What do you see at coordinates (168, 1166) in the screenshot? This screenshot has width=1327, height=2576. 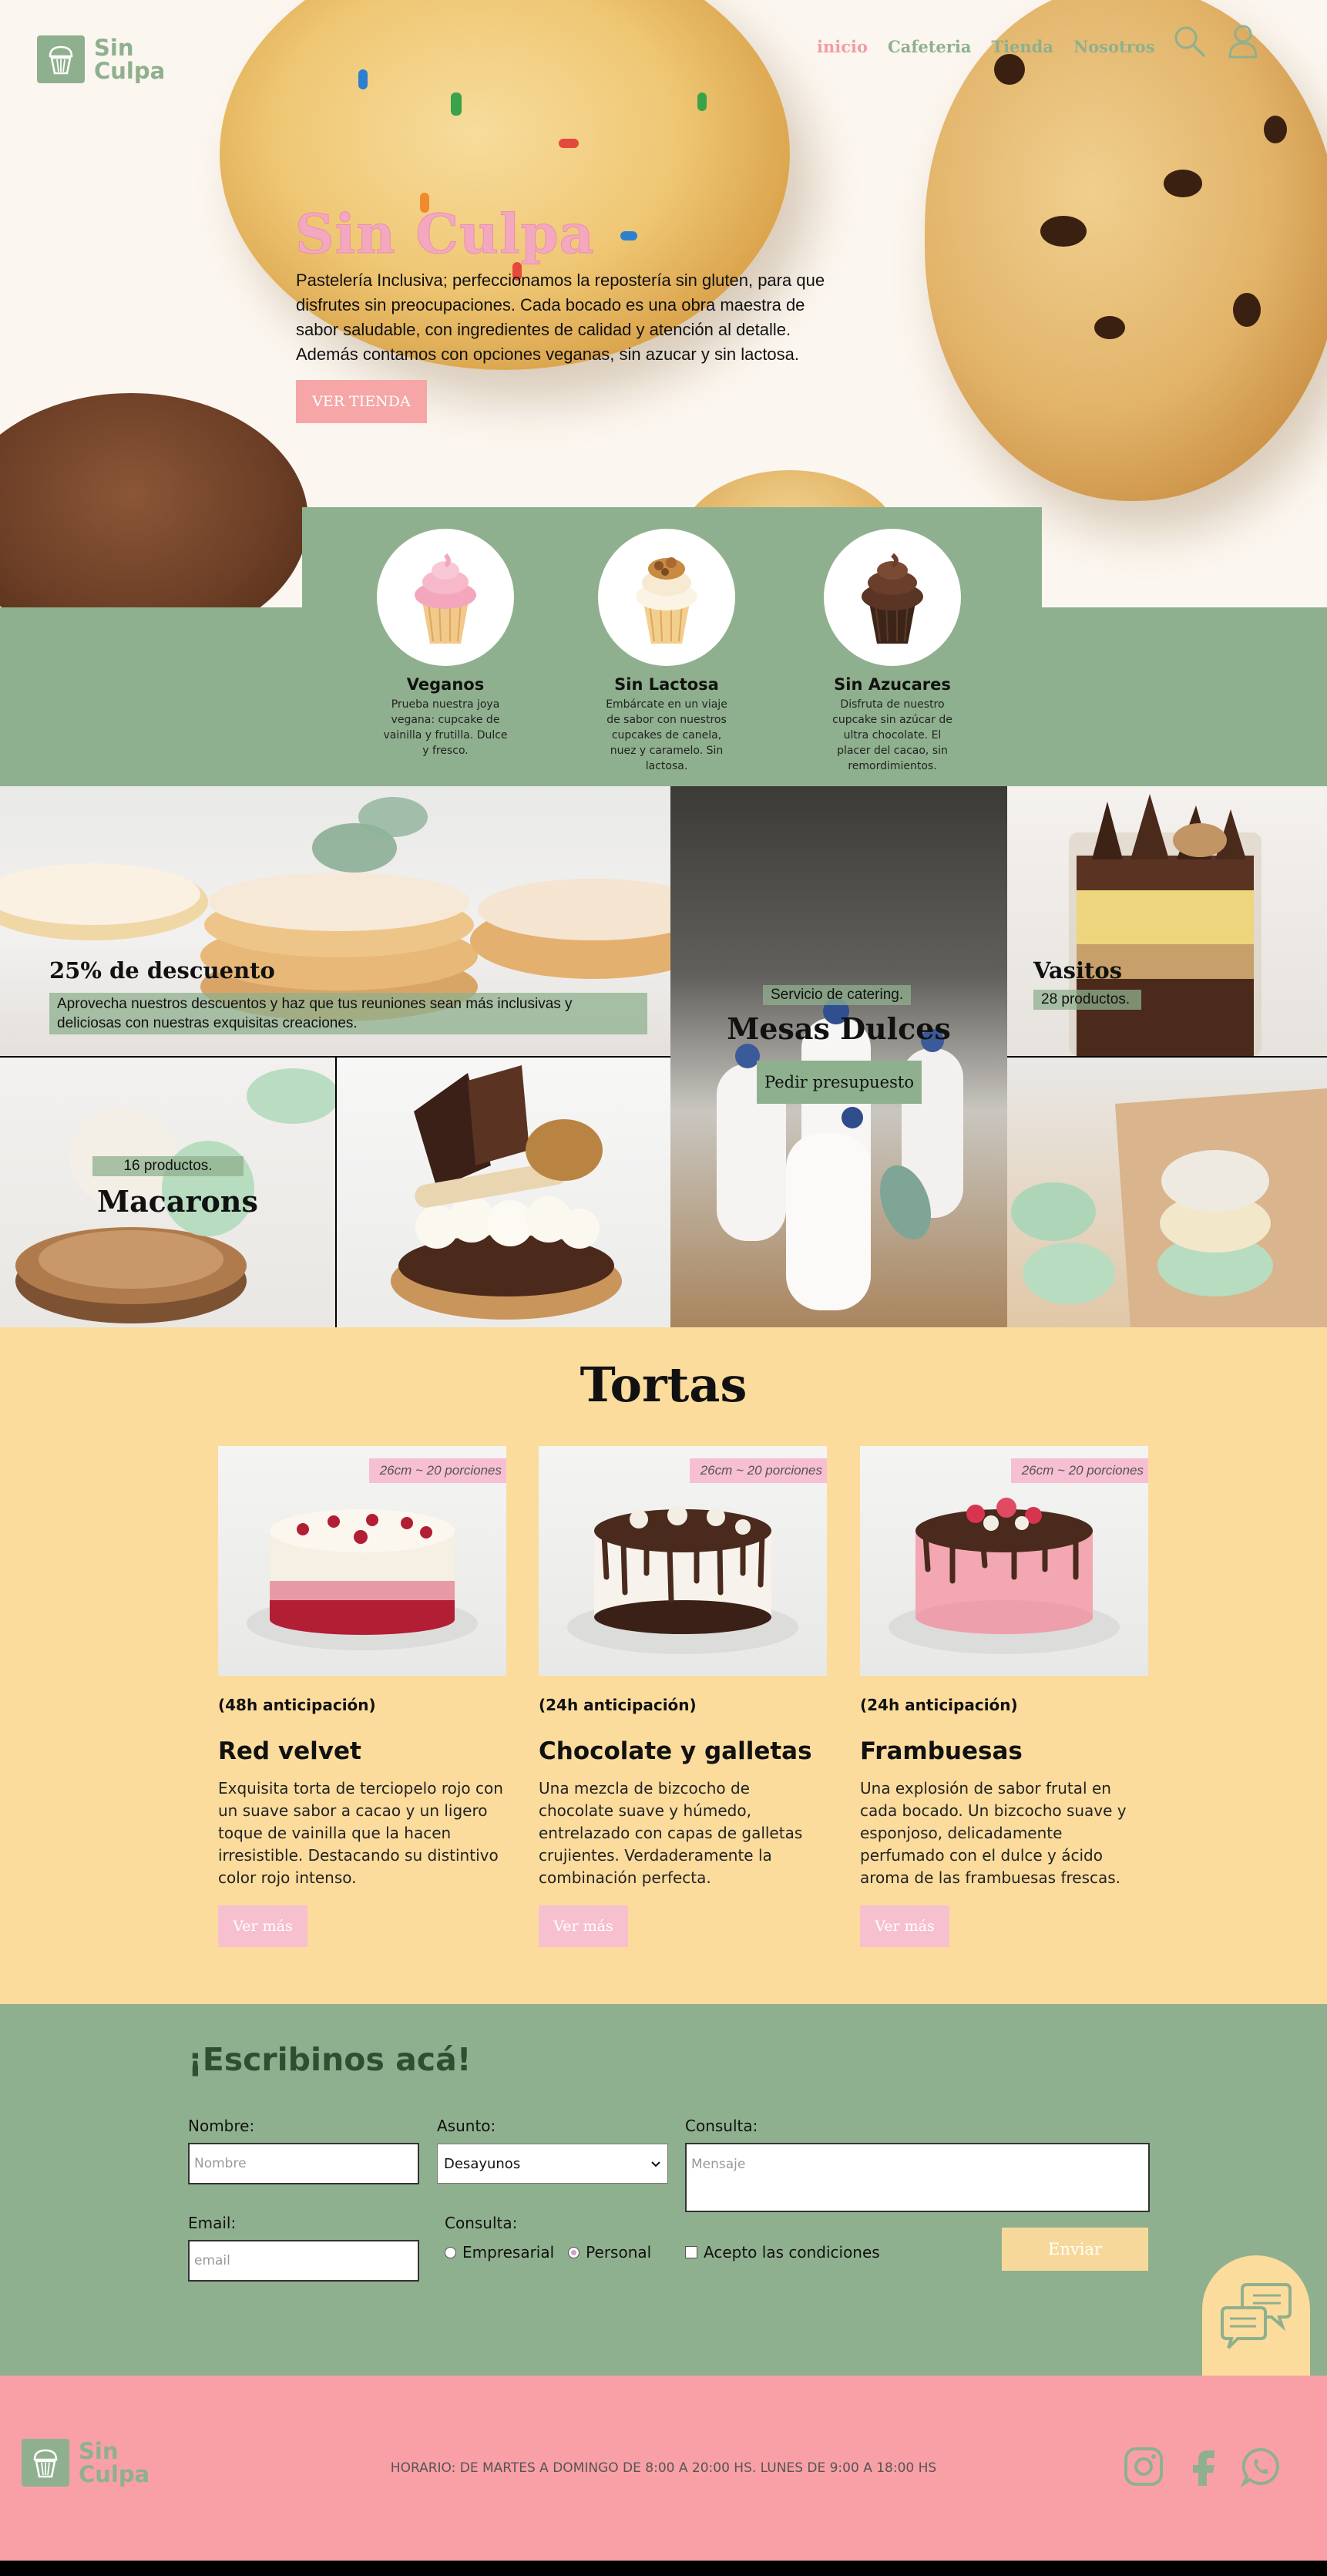 I see `macarons-tag: 16 productos.` at bounding box center [168, 1166].